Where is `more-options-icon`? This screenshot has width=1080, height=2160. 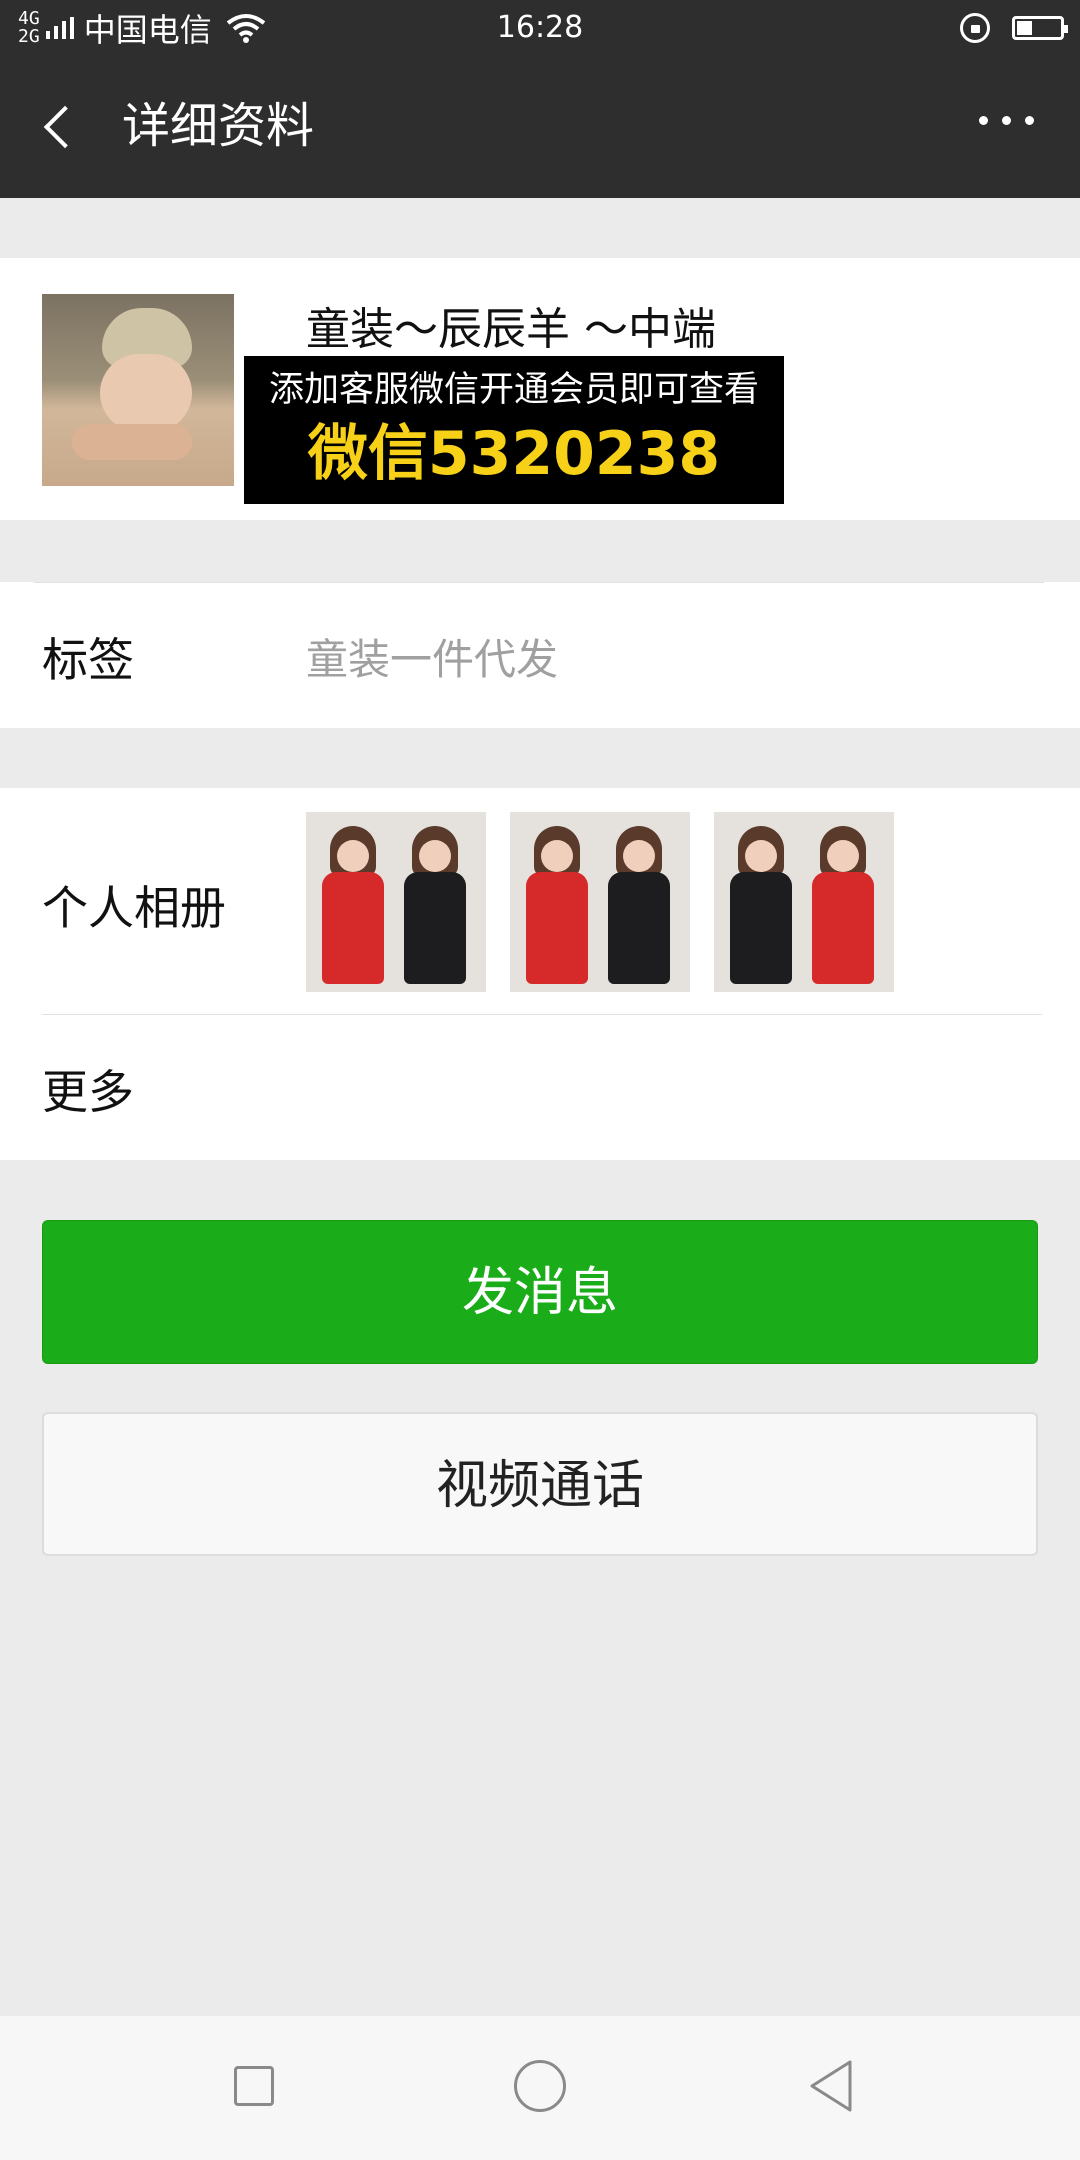 more-options-icon is located at coordinates (1006, 120).